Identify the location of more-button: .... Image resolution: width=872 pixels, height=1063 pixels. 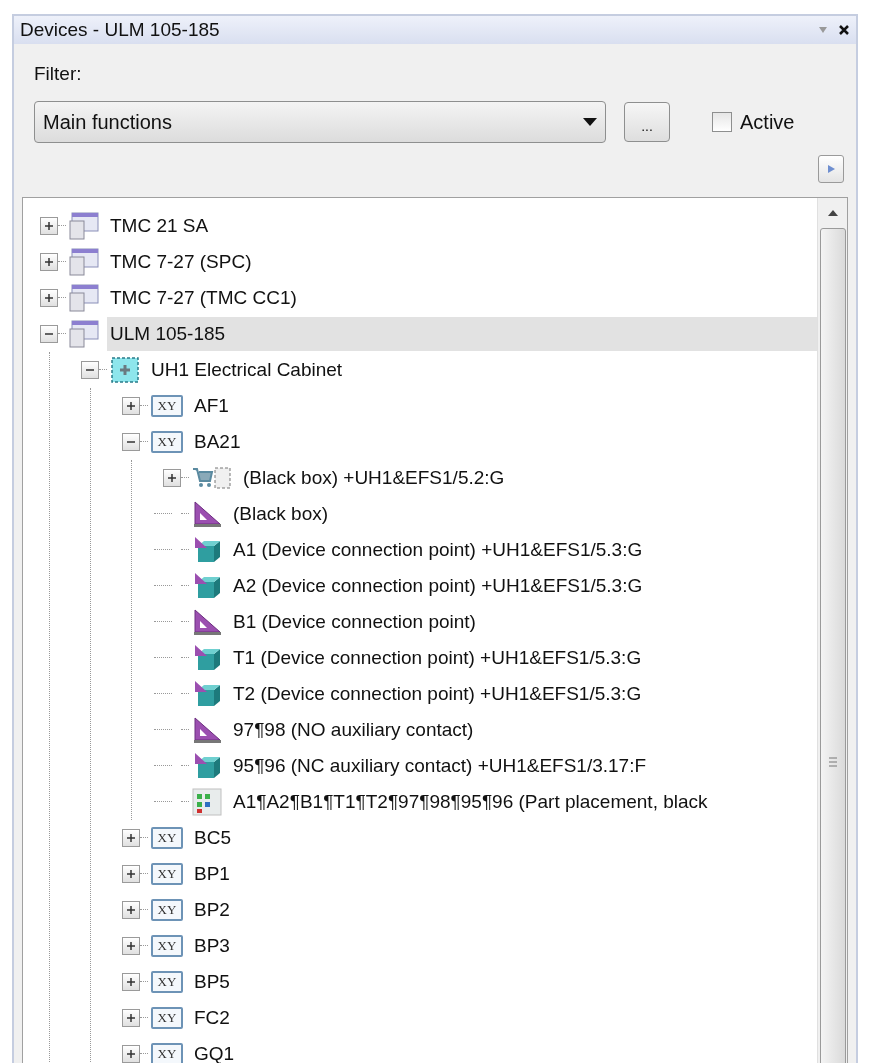
(647, 121).